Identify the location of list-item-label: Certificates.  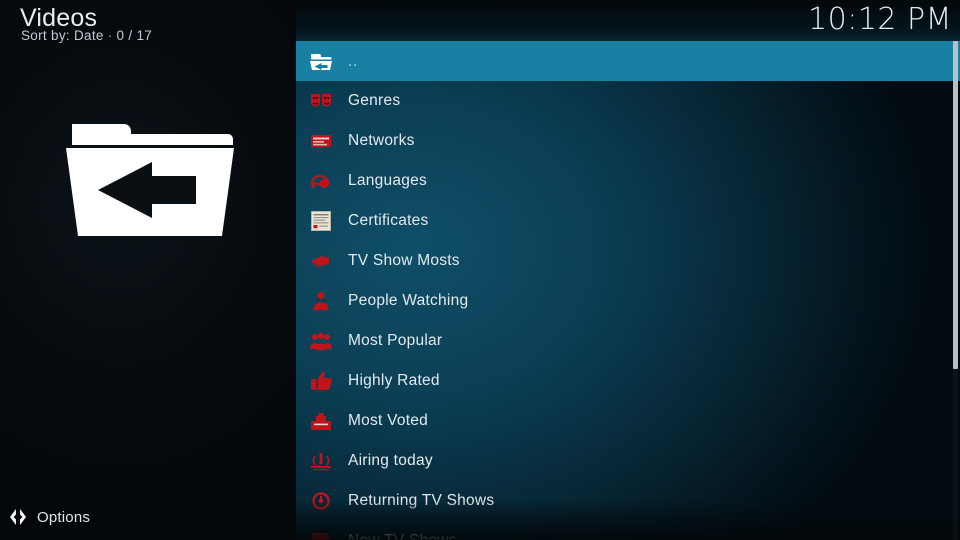
(388, 220).